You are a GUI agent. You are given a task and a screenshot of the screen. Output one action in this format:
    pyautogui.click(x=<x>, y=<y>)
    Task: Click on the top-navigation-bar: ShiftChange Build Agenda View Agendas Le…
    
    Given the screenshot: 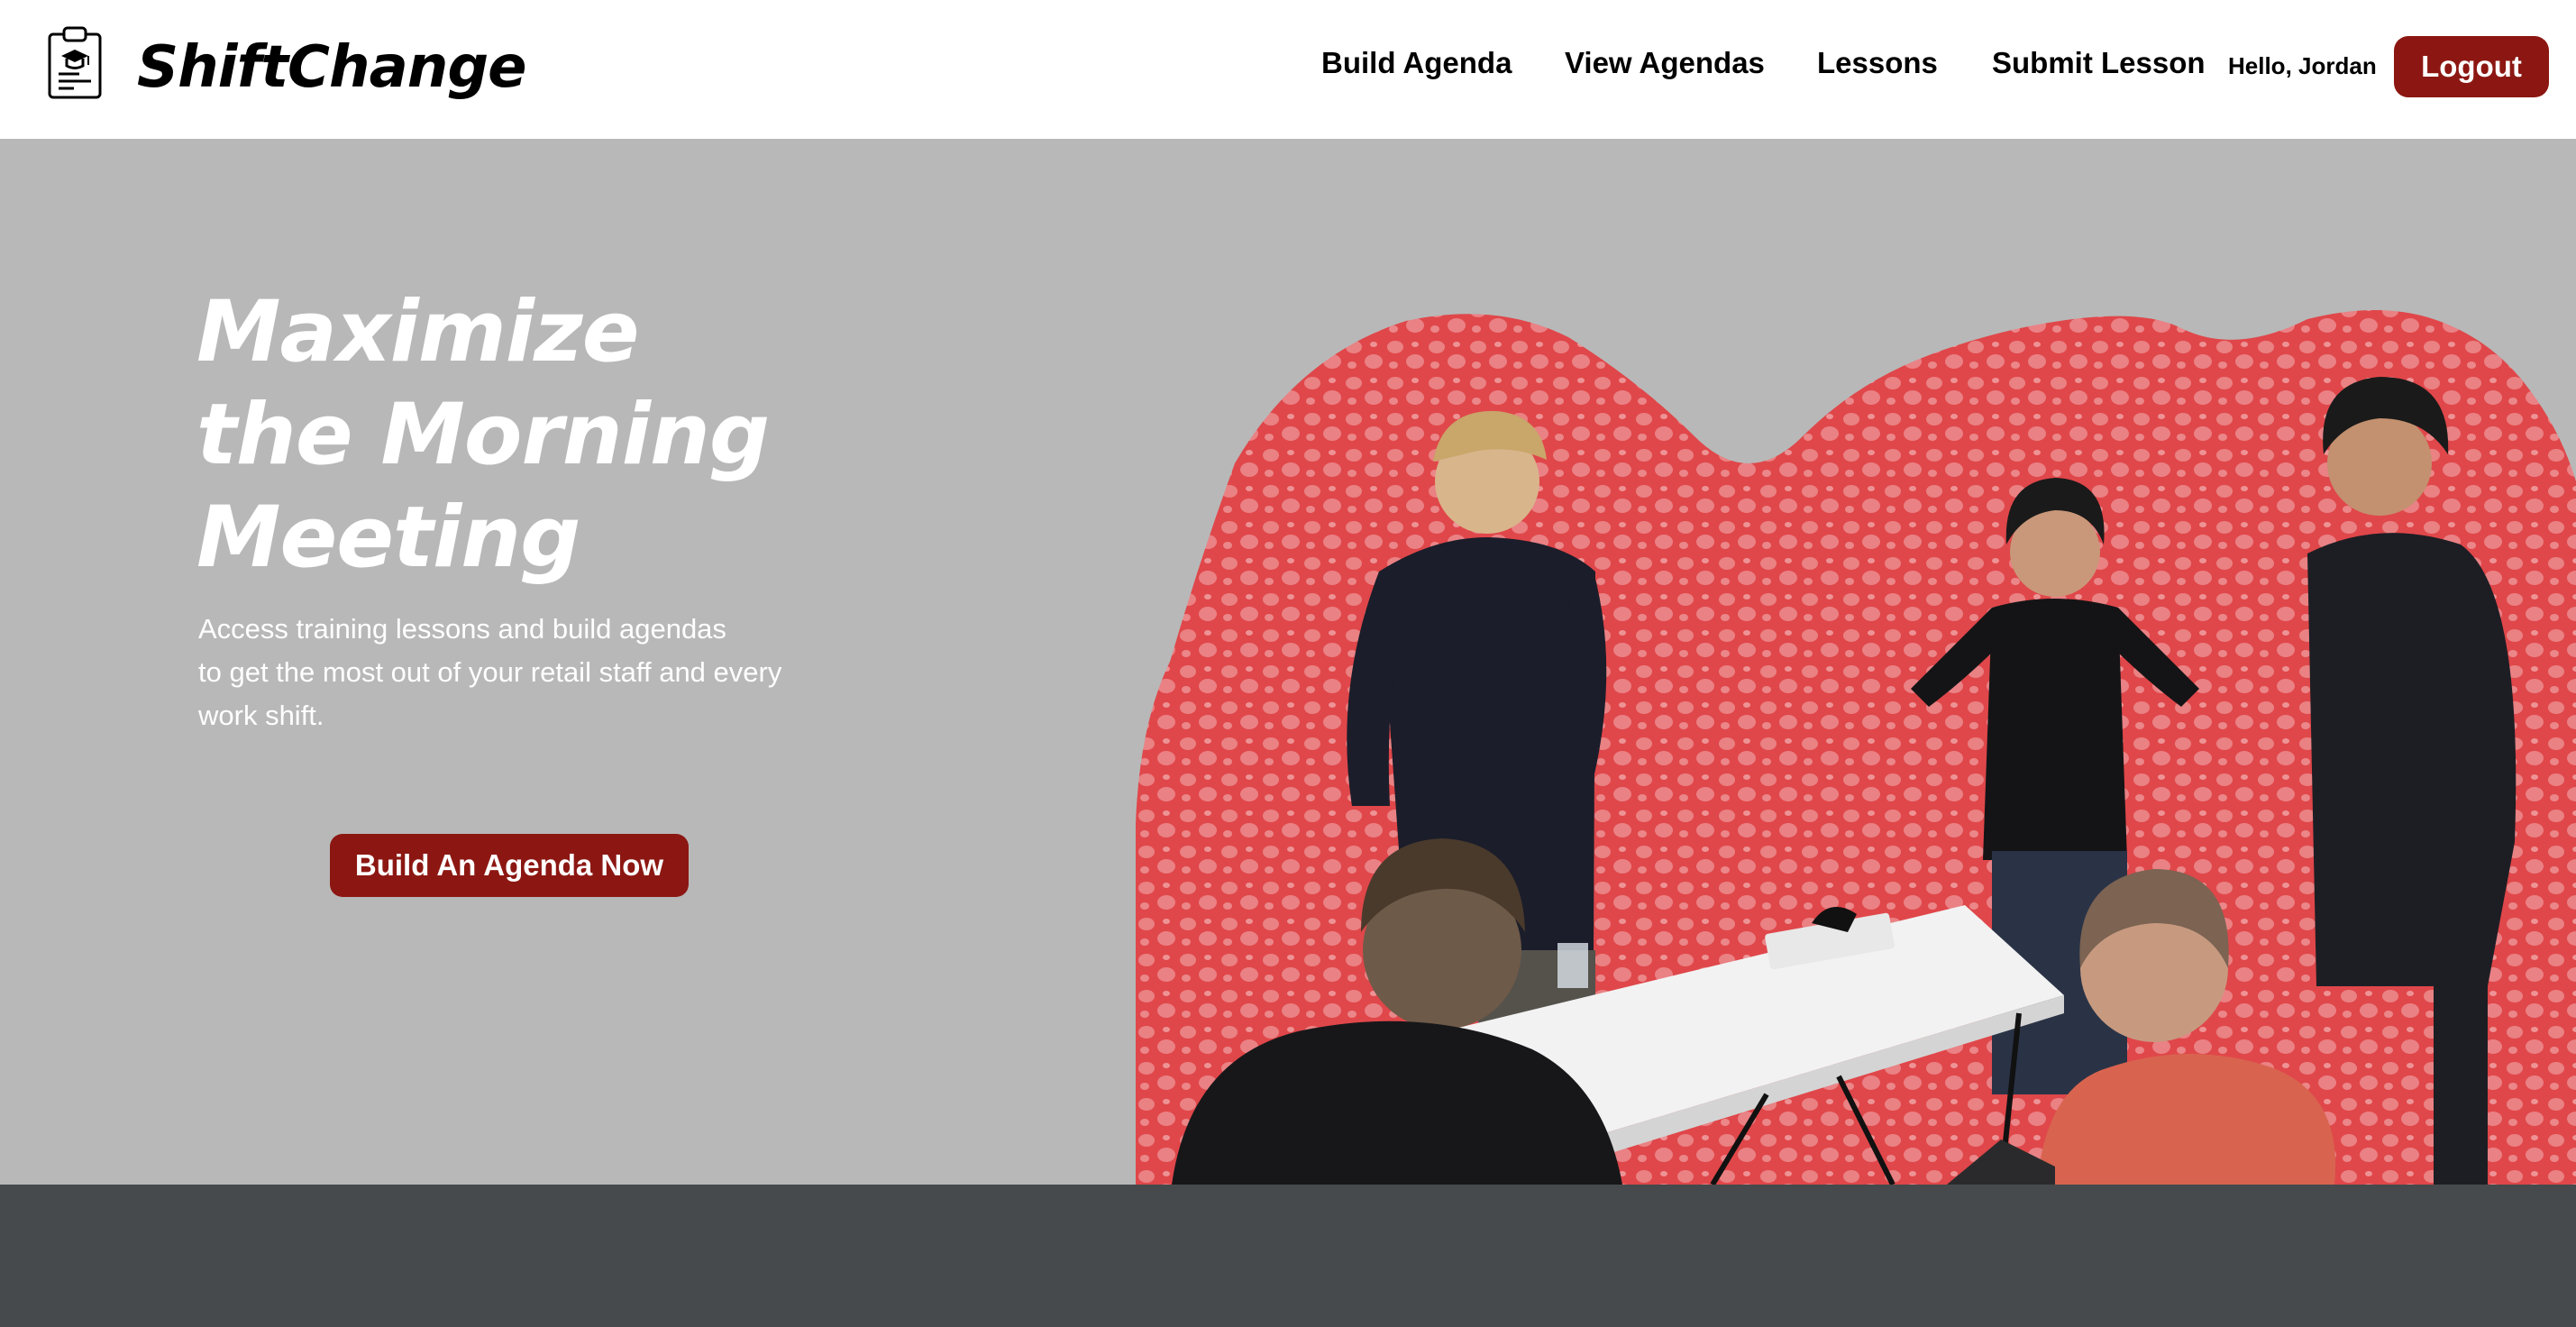 What is the action you would take?
    pyautogui.click(x=1288, y=69)
    